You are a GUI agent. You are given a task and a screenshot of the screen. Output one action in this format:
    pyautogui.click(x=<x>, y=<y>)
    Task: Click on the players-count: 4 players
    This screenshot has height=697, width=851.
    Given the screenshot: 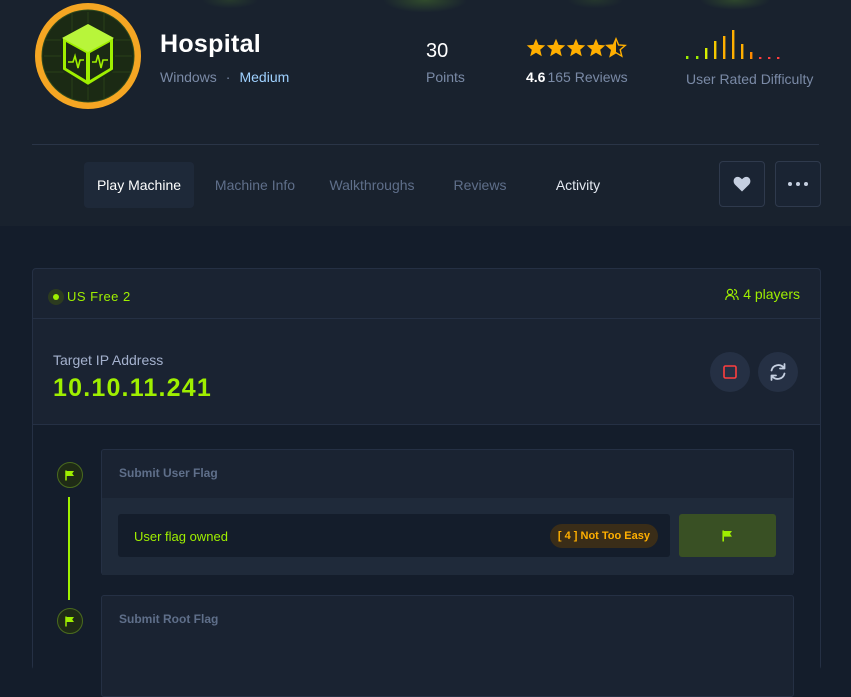 What is the action you would take?
    pyautogui.click(x=762, y=294)
    